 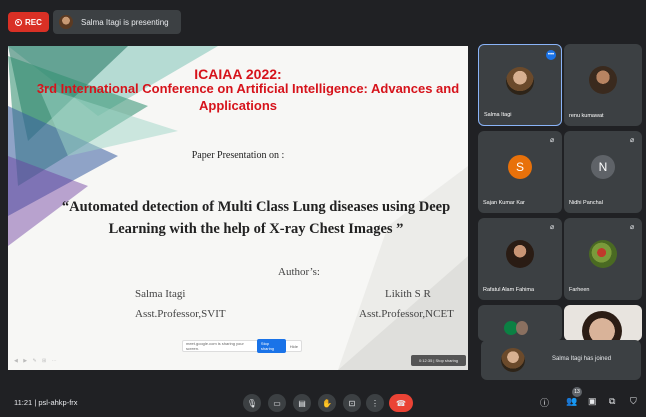 I want to click on people-button: 👥, so click(x=571, y=401).